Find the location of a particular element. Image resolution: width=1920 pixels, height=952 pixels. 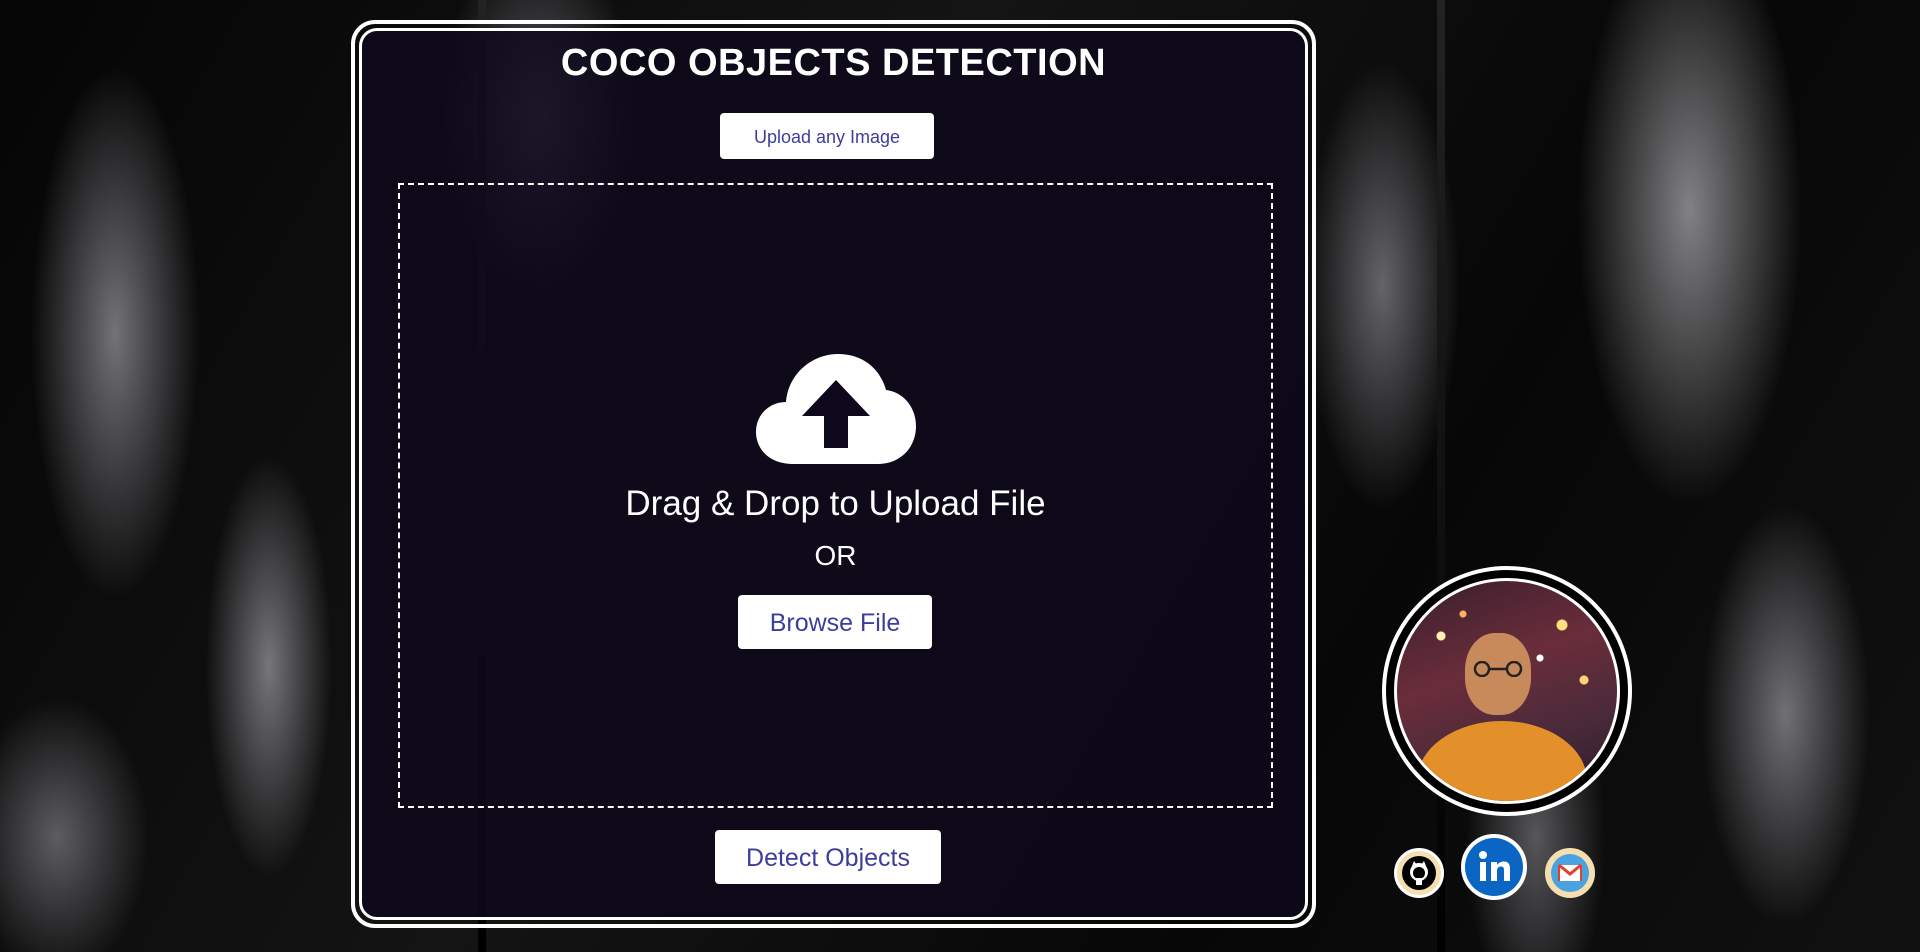

avatar-glasses is located at coordinates (1498, 669).